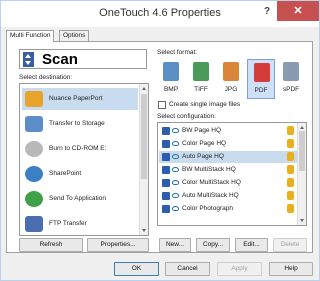 This screenshot has height=281, width=320. What do you see at coordinates (291, 269) in the screenshot?
I see `help-button: Help` at bounding box center [291, 269].